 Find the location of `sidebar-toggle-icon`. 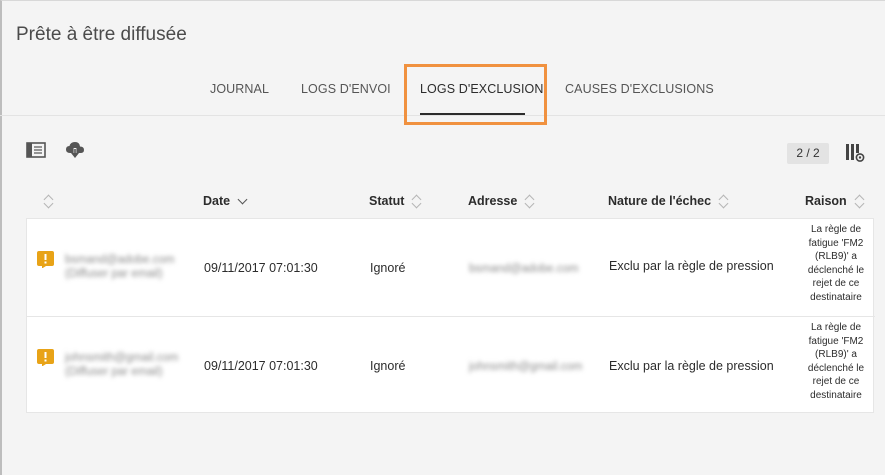

sidebar-toggle-icon is located at coordinates (36, 152).